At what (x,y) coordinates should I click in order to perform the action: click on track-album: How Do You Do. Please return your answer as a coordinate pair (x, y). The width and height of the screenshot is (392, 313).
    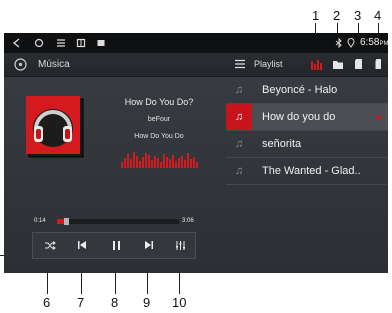
    Looking at the image, I should click on (159, 136).